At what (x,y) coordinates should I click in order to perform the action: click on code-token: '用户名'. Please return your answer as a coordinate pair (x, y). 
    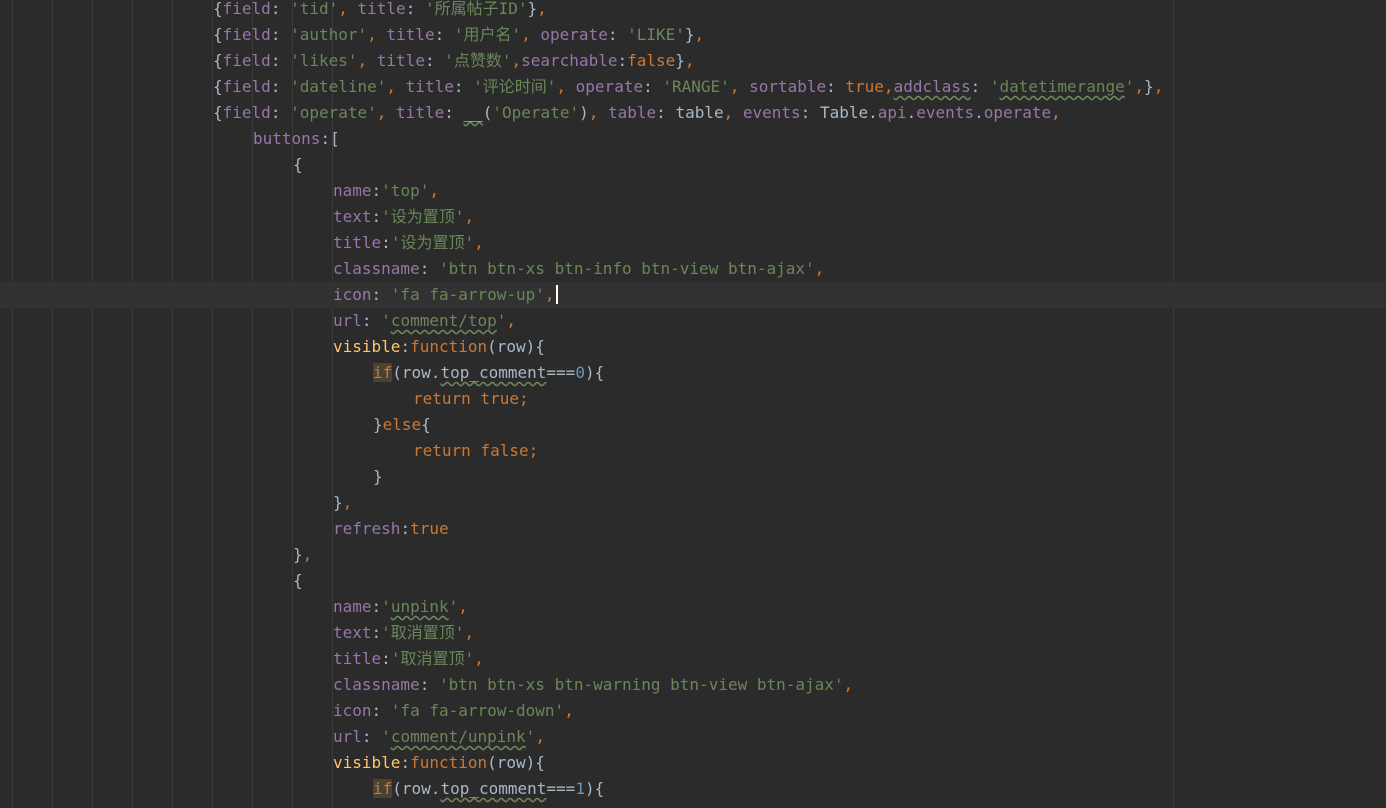
    Looking at the image, I should click on (487, 34).